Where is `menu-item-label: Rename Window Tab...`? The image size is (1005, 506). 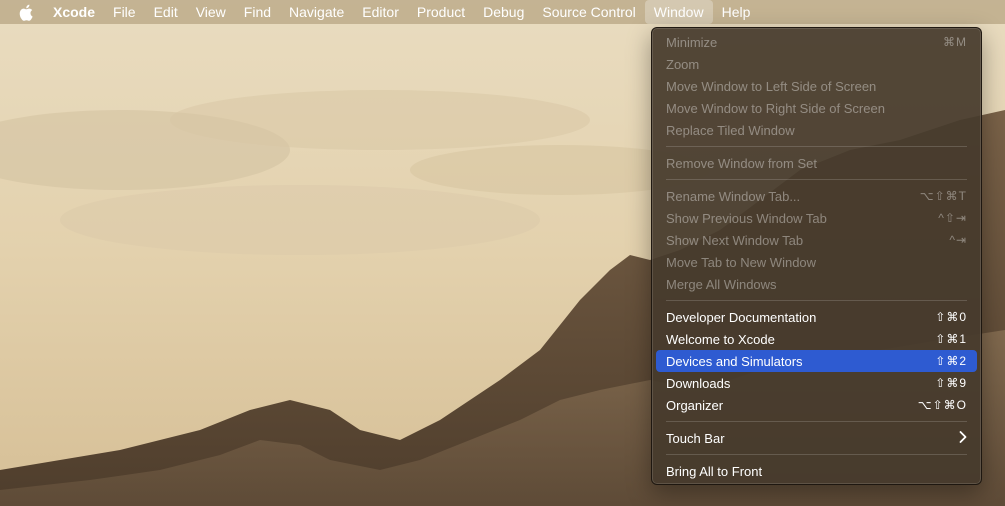 menu-item-label: Rename Window Tab... is located at coordinates (733, 196).